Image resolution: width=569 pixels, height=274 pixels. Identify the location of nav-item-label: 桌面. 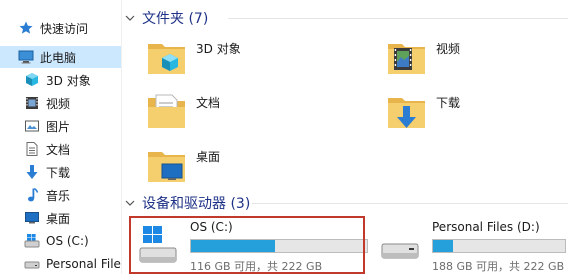
(58, 218).